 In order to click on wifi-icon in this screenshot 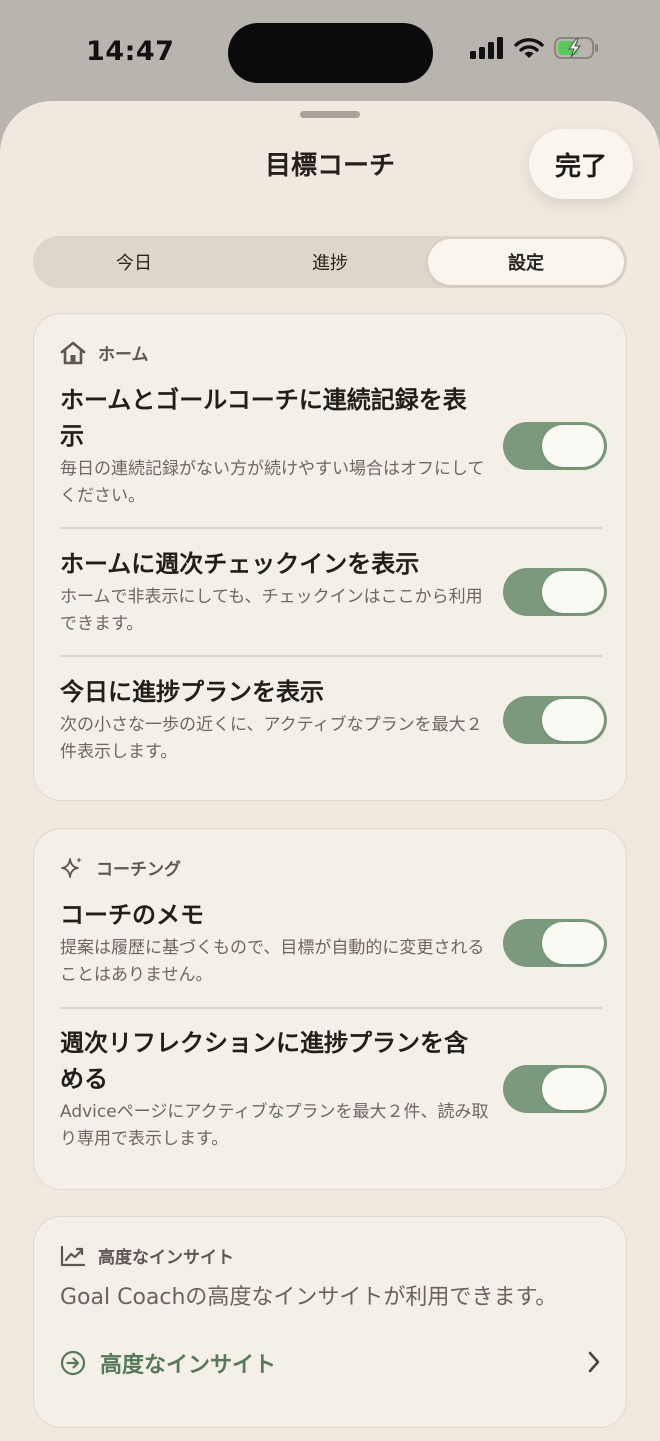, I will do `click(529, 48)`.